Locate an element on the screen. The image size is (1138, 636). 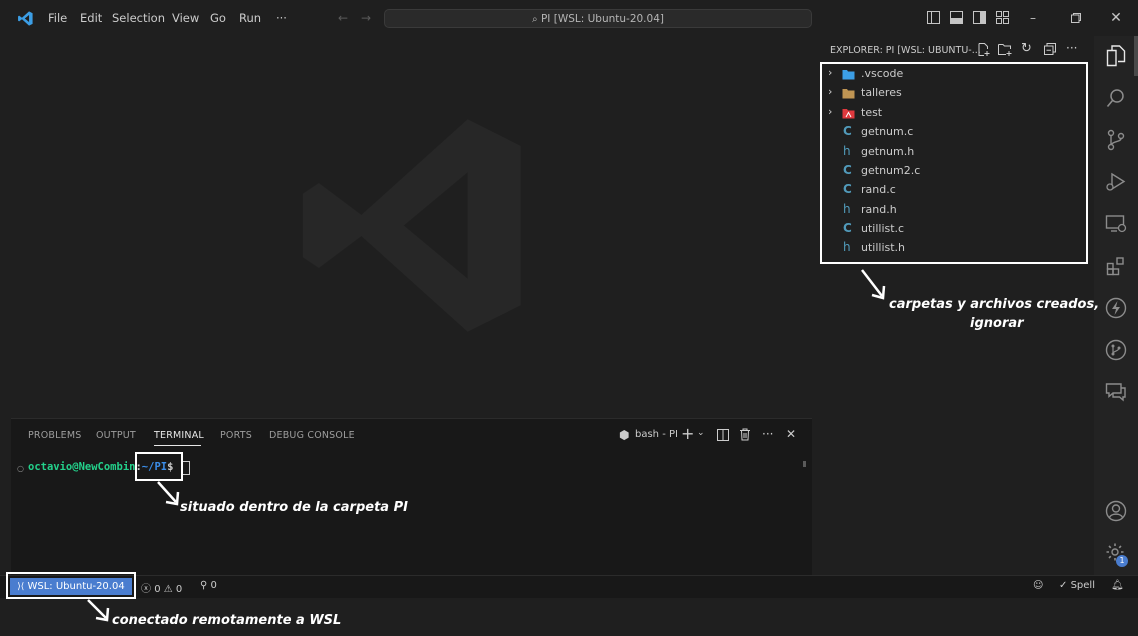
explorer-note-line1: carpetas y archivos creados, is located at coordinates (994, 304).